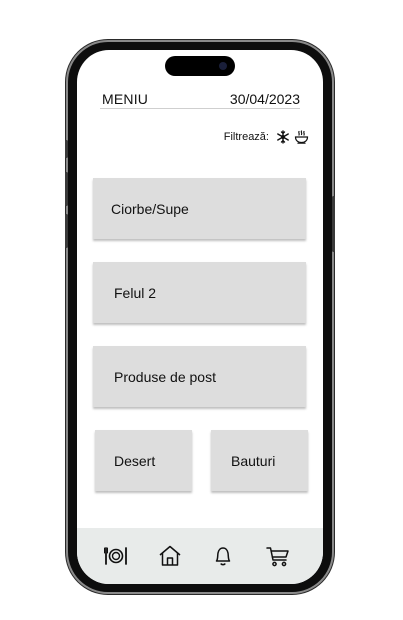  Describe the element at coordinates (253, 460) in the screenshot. I see `category-label: Bauturi` at that location.